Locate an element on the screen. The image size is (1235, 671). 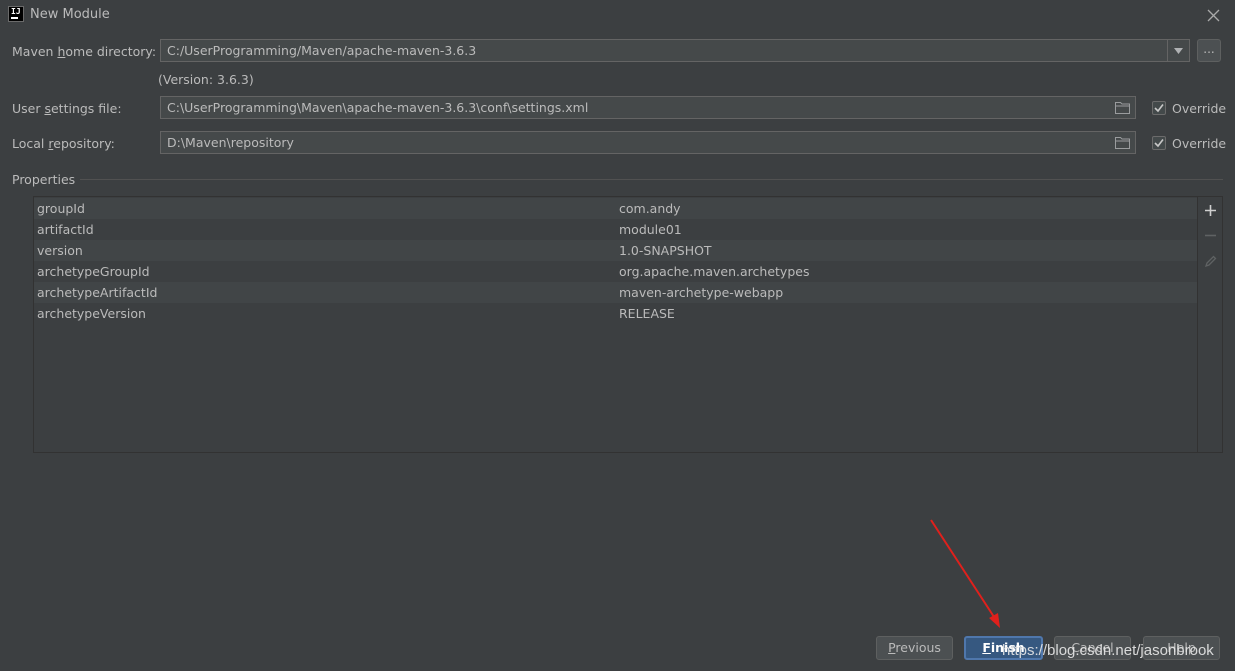
table-row: archetypeVersion RELEASE is located at coordinates (616, 313).